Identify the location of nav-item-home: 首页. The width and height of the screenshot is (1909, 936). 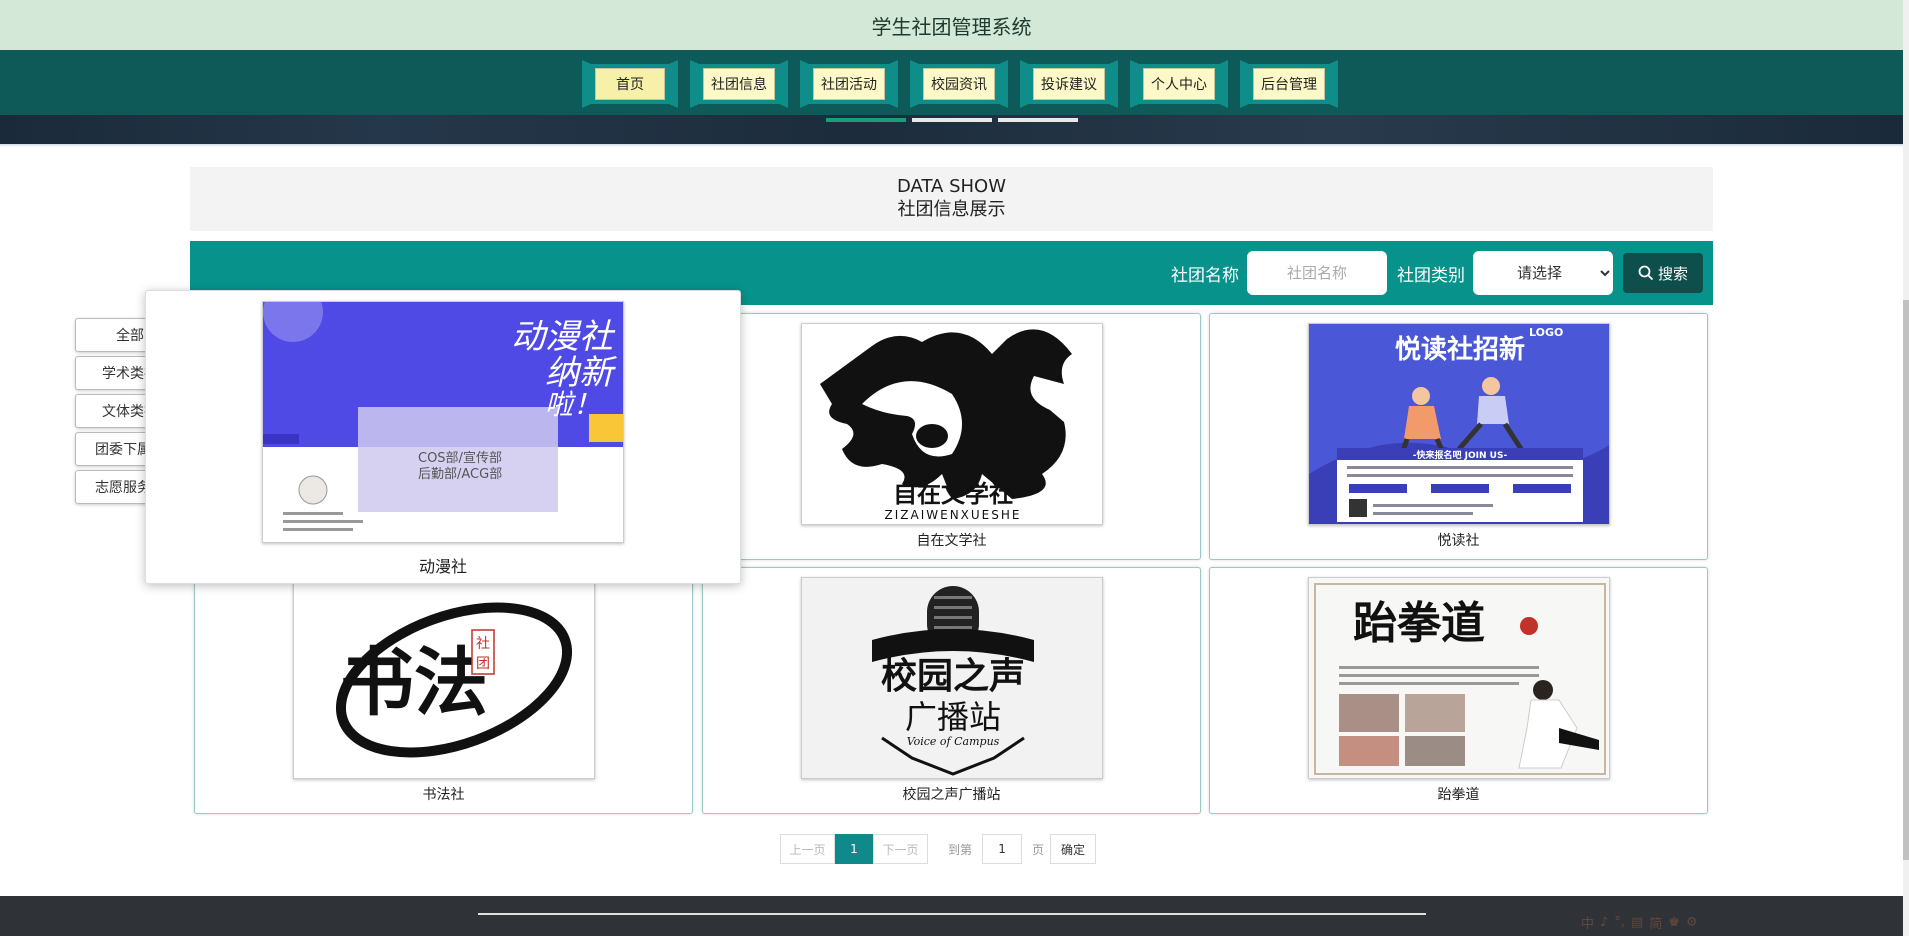
(630, 84).